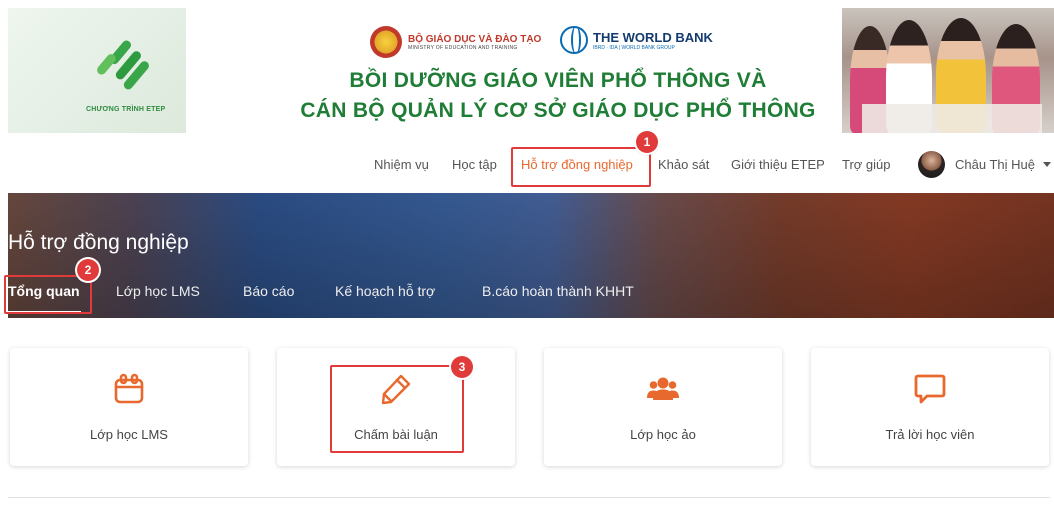 This screenshot has height=521, width=1054. I want to click on nav-item-hoc-tap: Học tập, so click(474, 164).